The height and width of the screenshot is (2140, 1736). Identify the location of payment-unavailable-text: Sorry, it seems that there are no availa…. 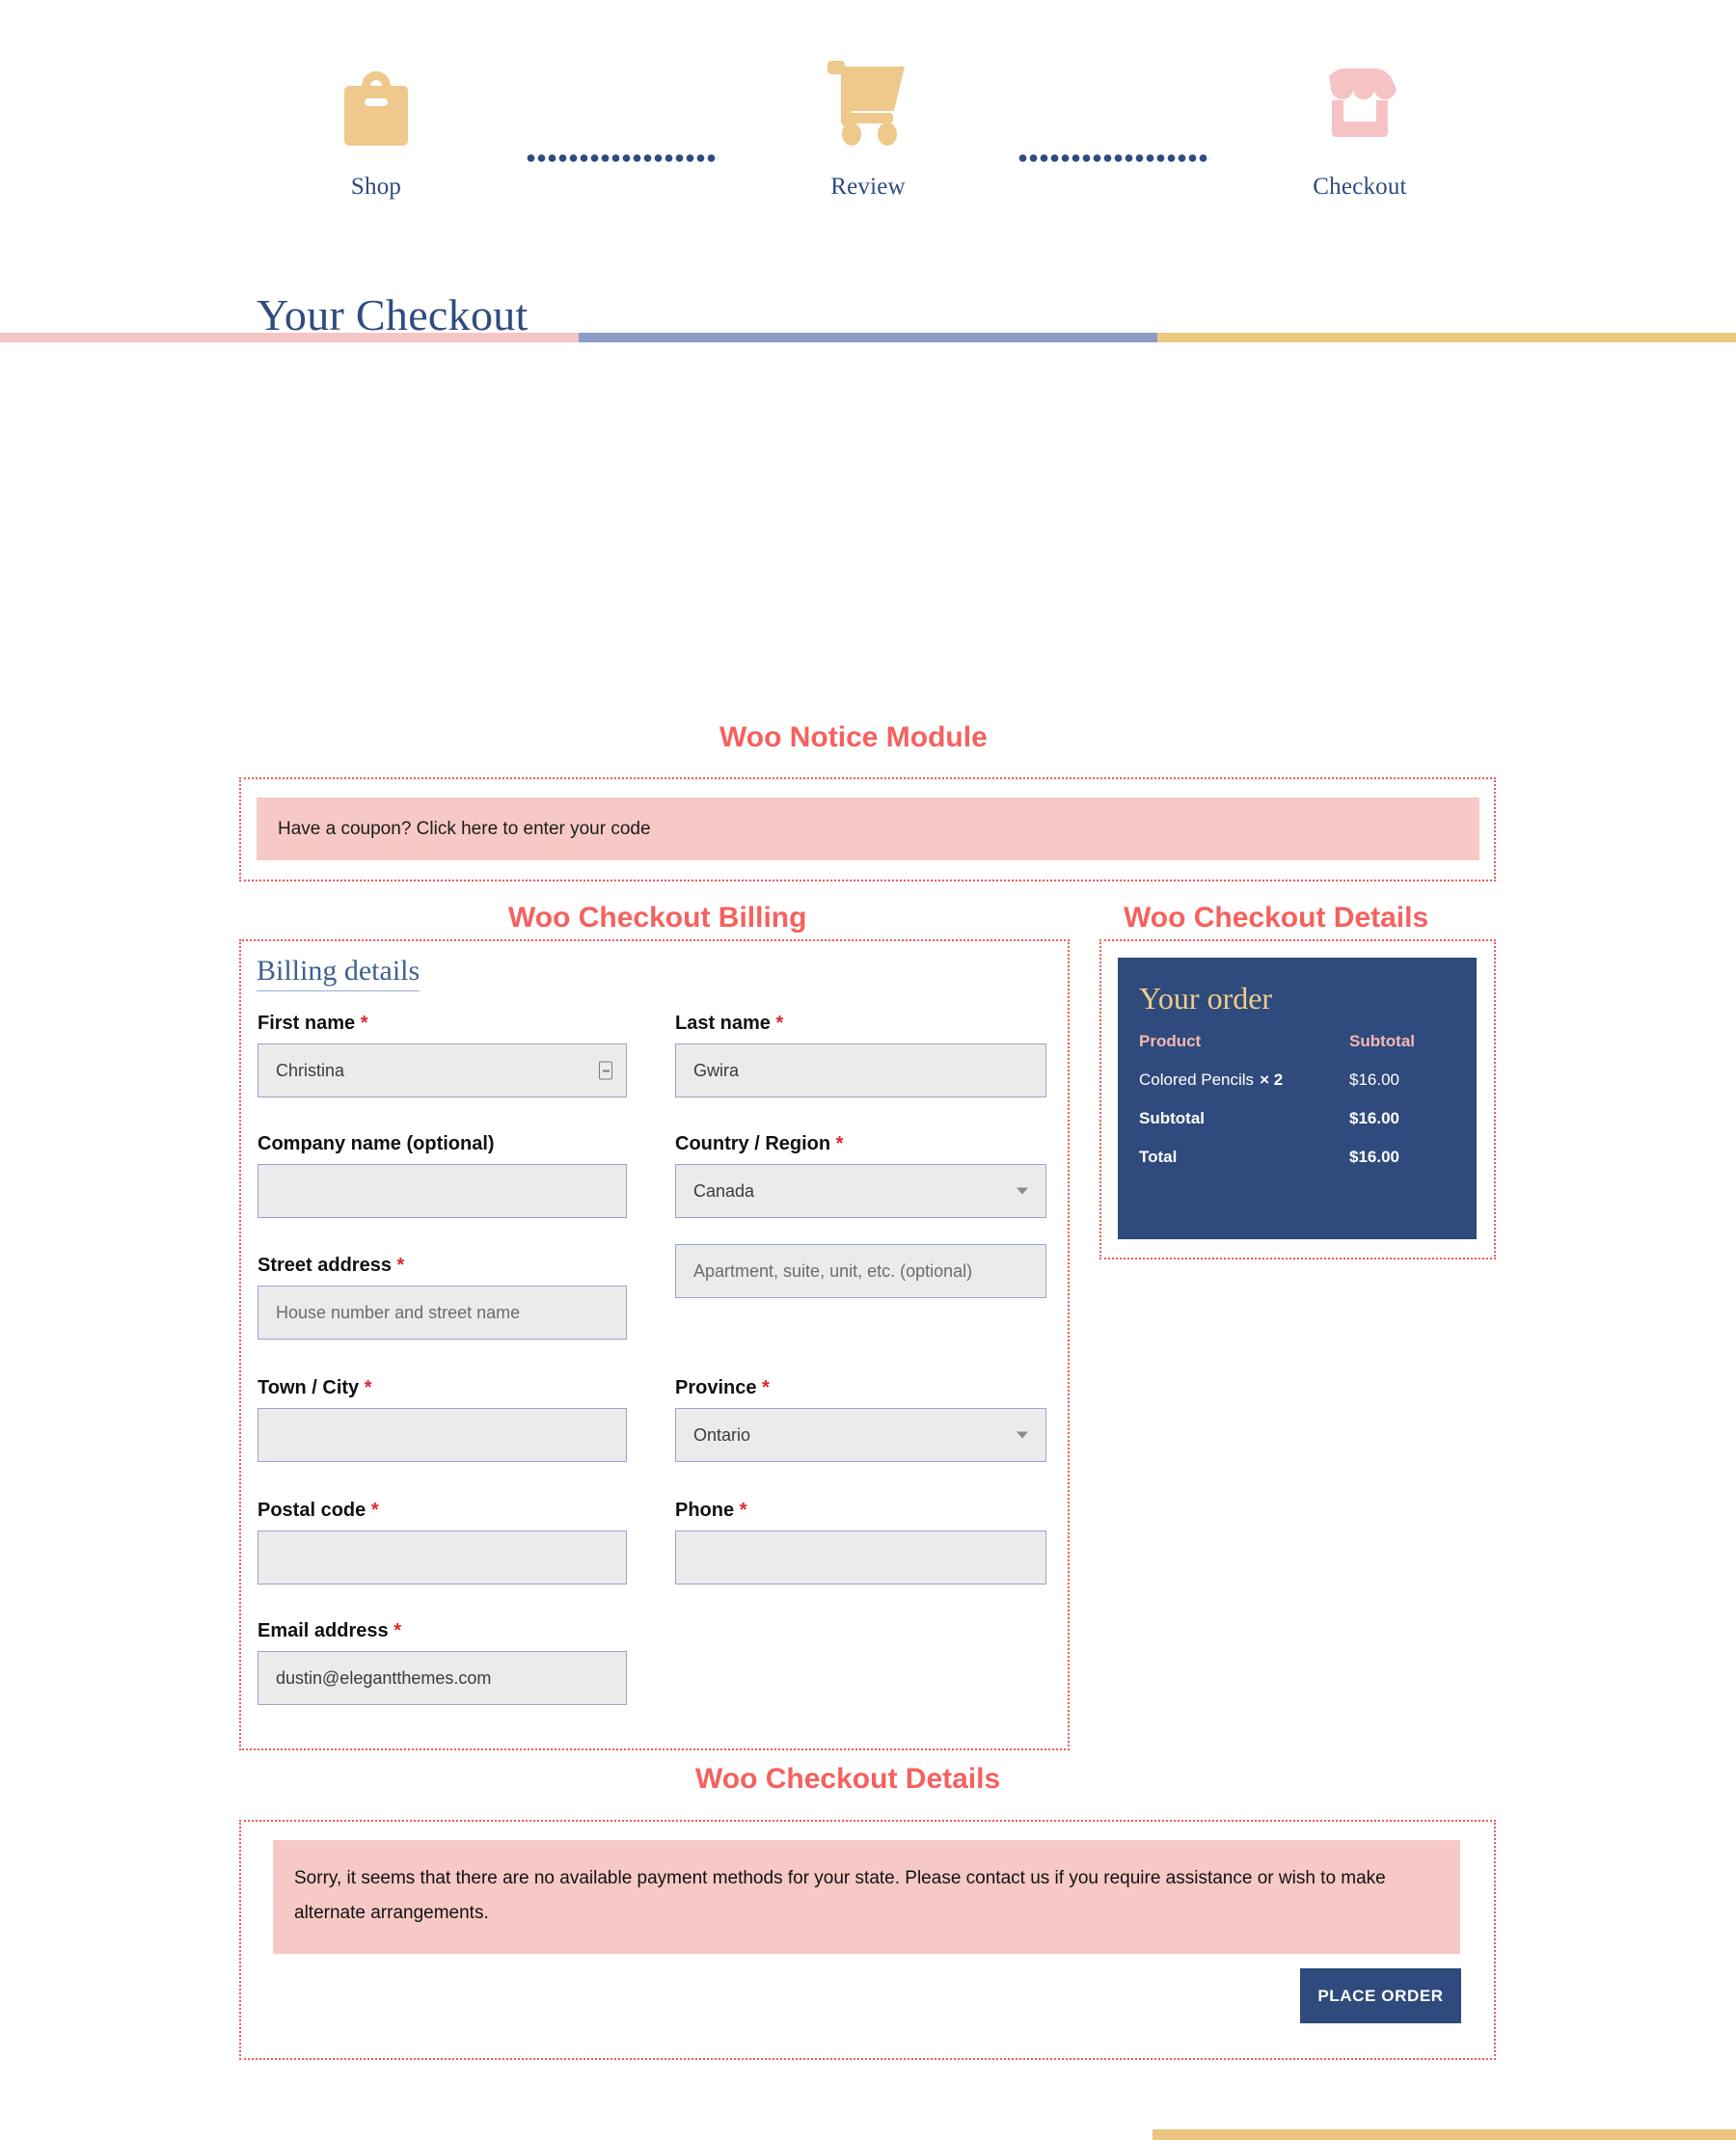
(840, 1895).